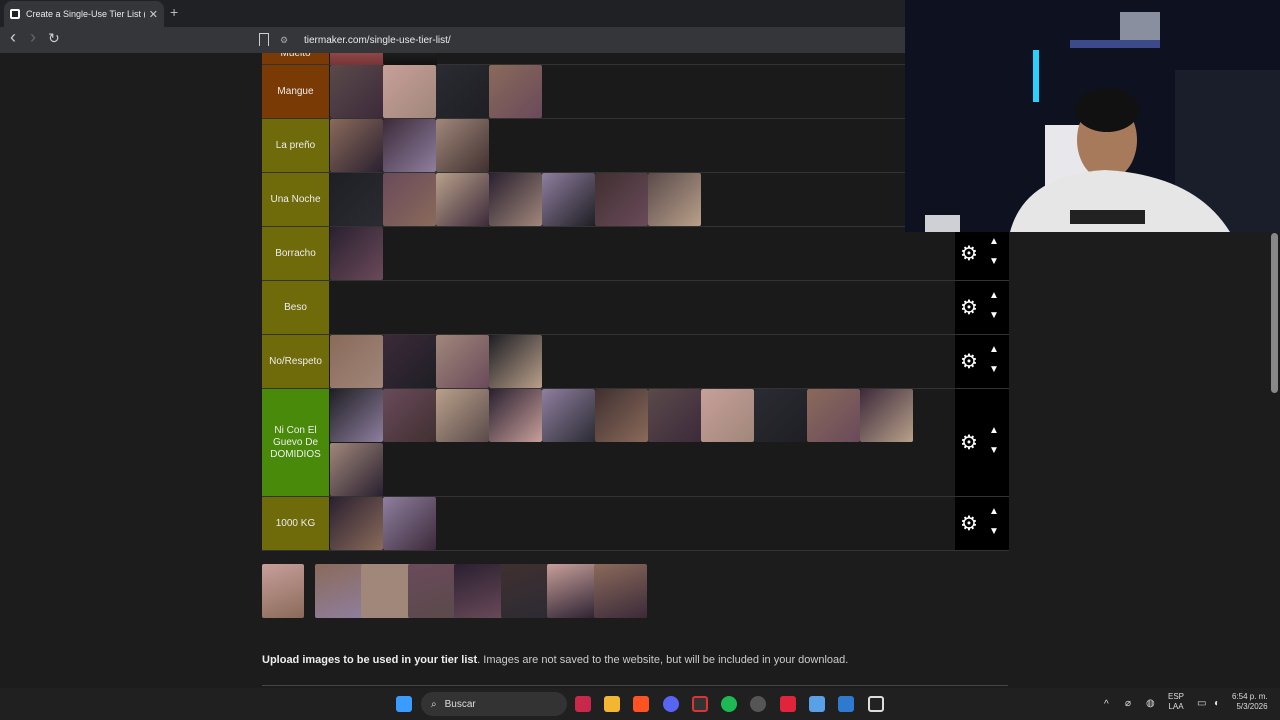  Describe the element at coordinates (494, 704) in the screenshot. I see `taskbar-search: ⌕ Buscar` at that location.